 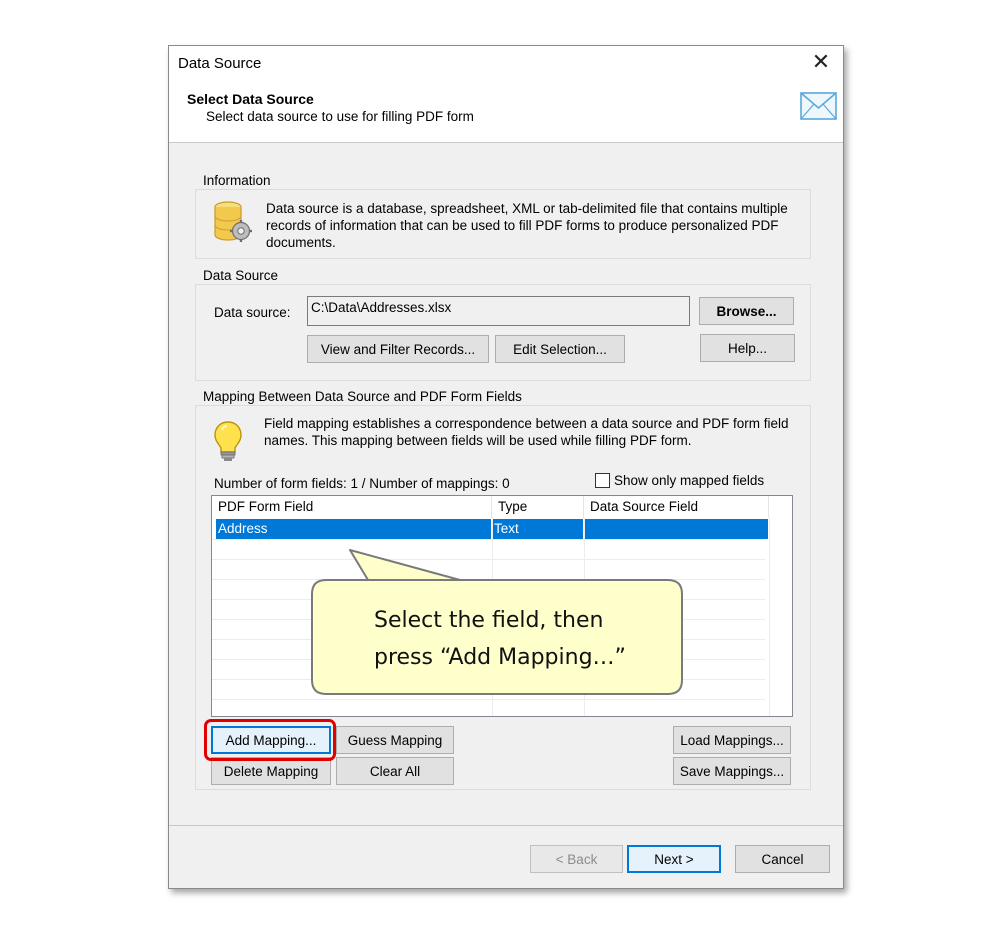 What do you see at coordinates (821, 62) in the screenshot?
I see `close-icon: ✕` at bounding box center [821, 62].